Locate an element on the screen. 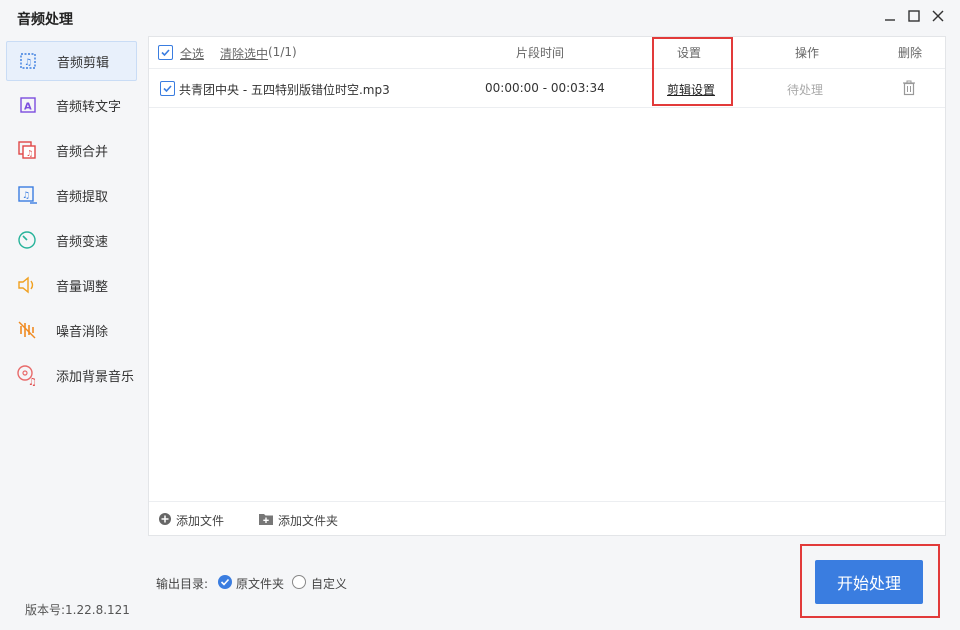 Image resolution: width=960 pixels, height=630 pixels. svg-text: A is located at coordinates (28, 107).